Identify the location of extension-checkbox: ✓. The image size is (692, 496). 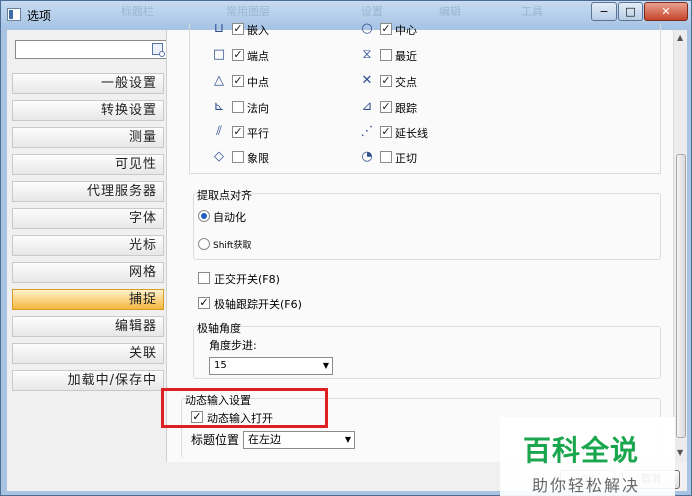
(386, 132).